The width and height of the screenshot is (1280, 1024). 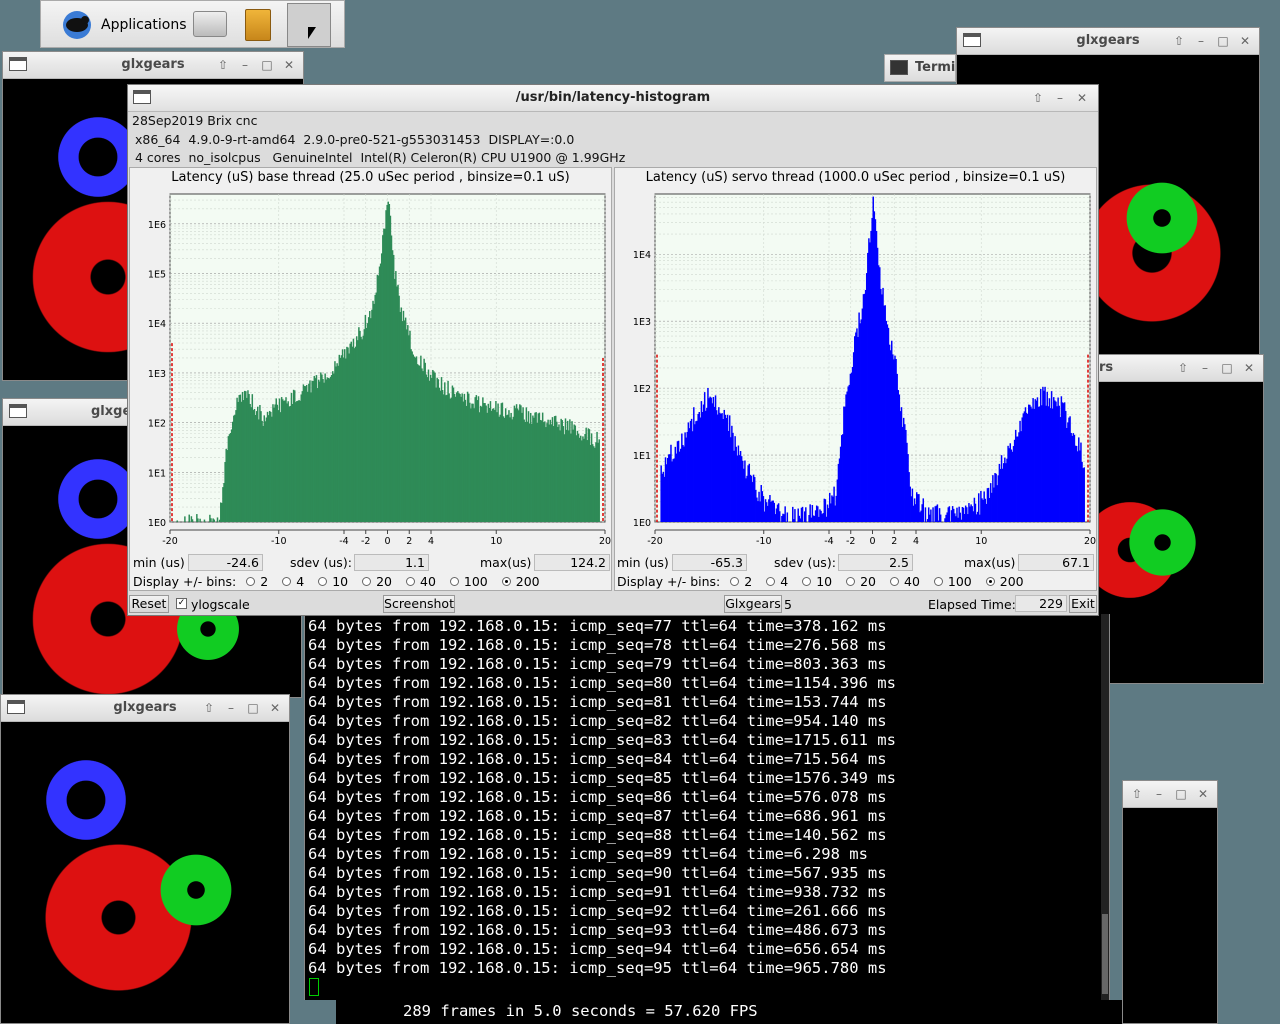 What do you see at coordinates (784, 581) in the screenshot?
I see `radio-label: 4` at bounding box center [784, 581].